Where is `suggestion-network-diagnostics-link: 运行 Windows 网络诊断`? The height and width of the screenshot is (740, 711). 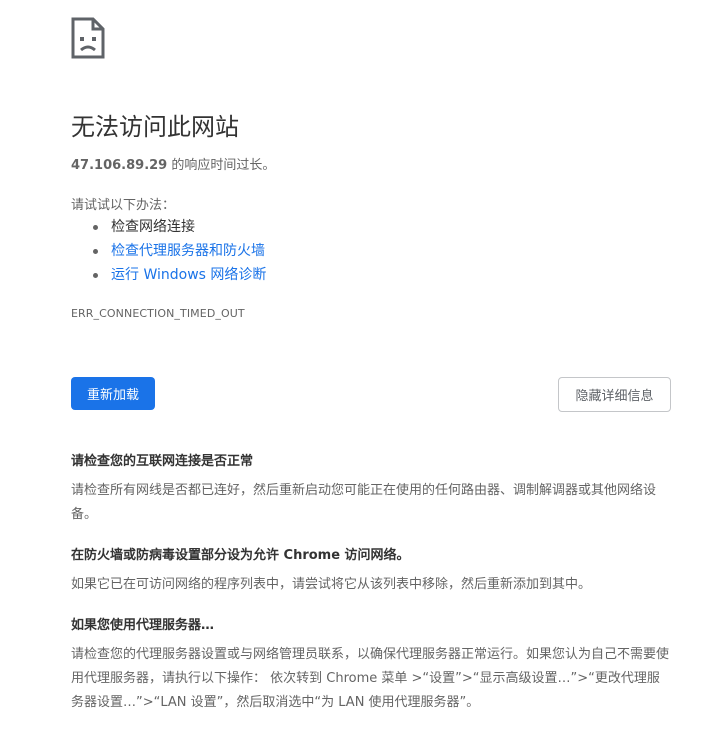 suggestion-network-diagnostics-link: 运行 Windows 网络诊断 is located at coordinates (188, 275).